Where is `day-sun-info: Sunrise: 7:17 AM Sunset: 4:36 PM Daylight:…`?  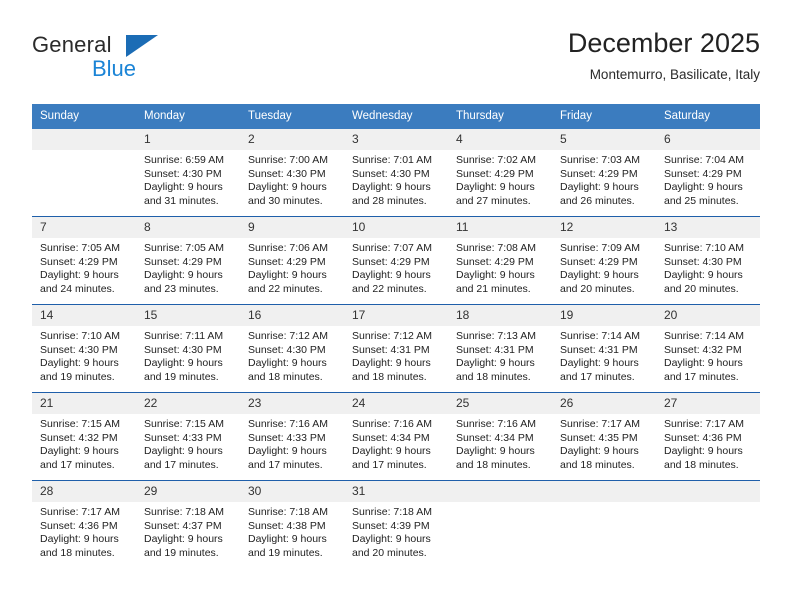
day-sun-info: Sunrise: 7:17 AM Sunset: 4:36 PM Daylight:… is located at coordinates (84, 535).